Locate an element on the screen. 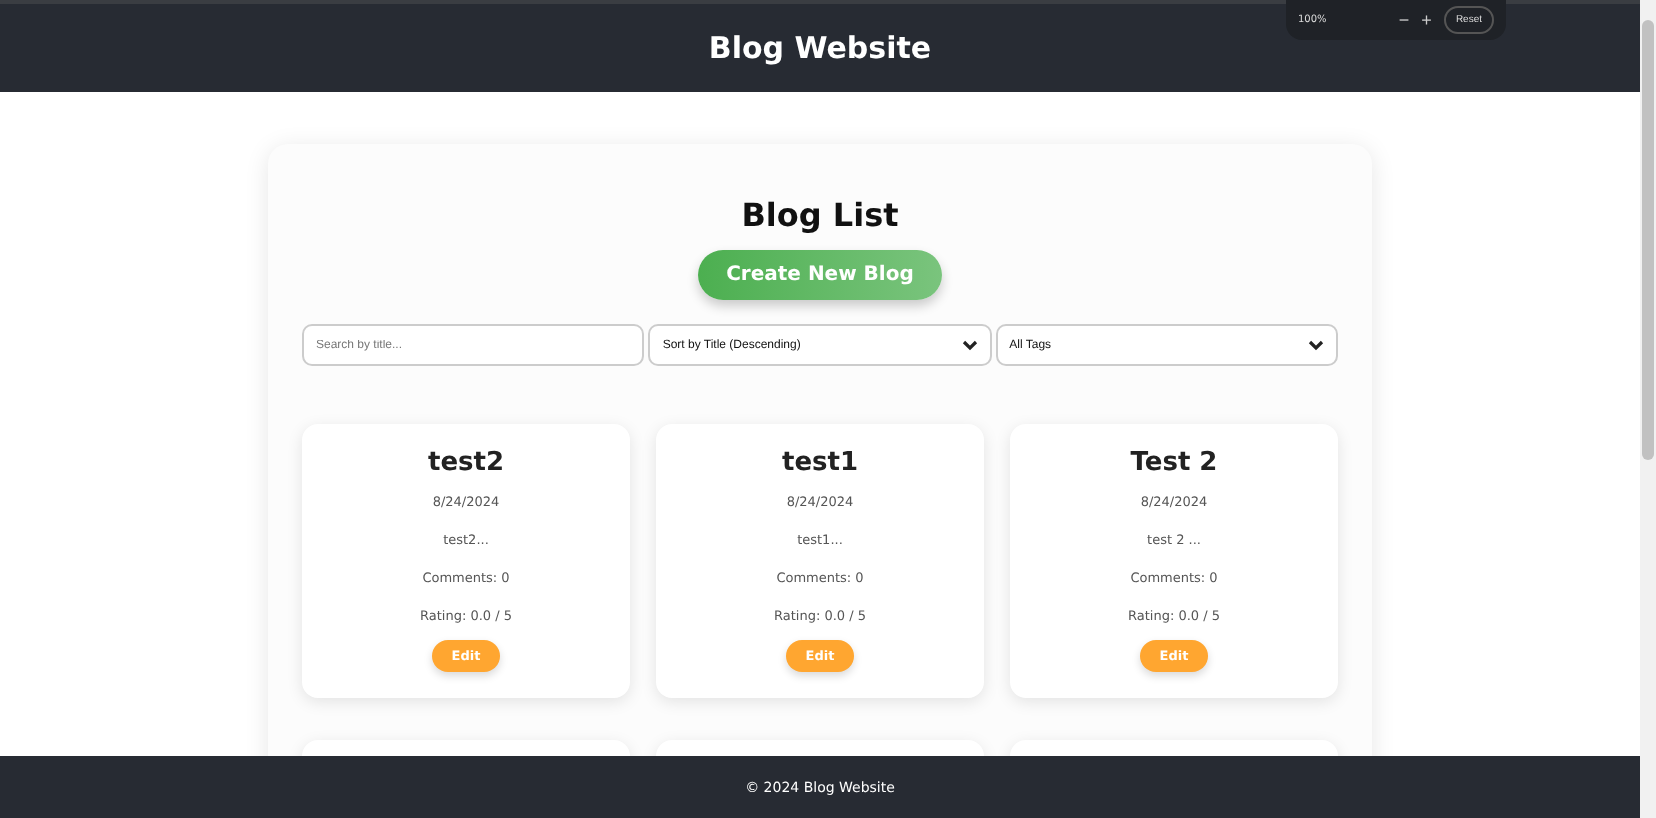  zoom-out-button: − is located at coordinates (1404, 20).